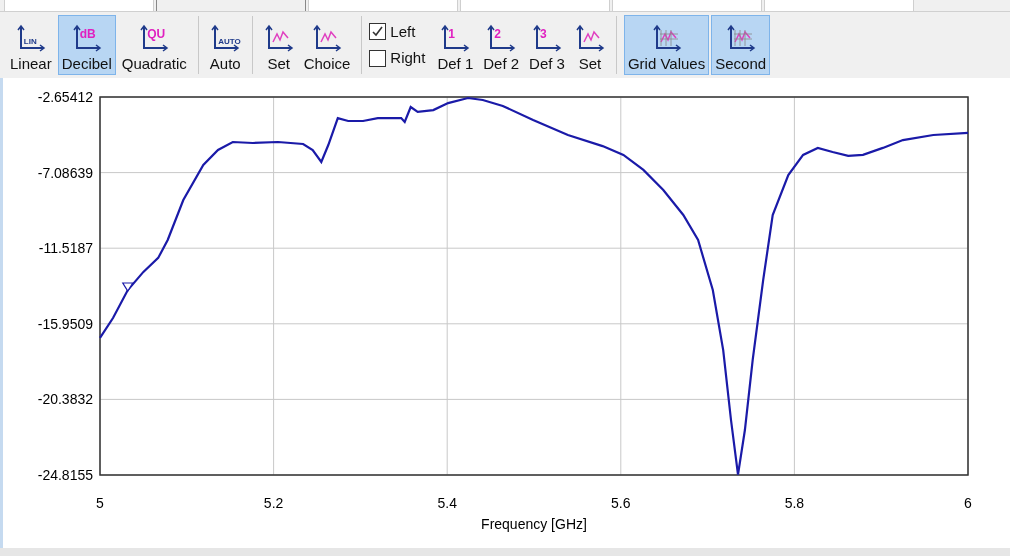 The image size is (1010, 556). What do you see at coordinates (65, 97) in the screenshot?
I see `y-tick-label: -2.65412` at bounding box center [65, 97].